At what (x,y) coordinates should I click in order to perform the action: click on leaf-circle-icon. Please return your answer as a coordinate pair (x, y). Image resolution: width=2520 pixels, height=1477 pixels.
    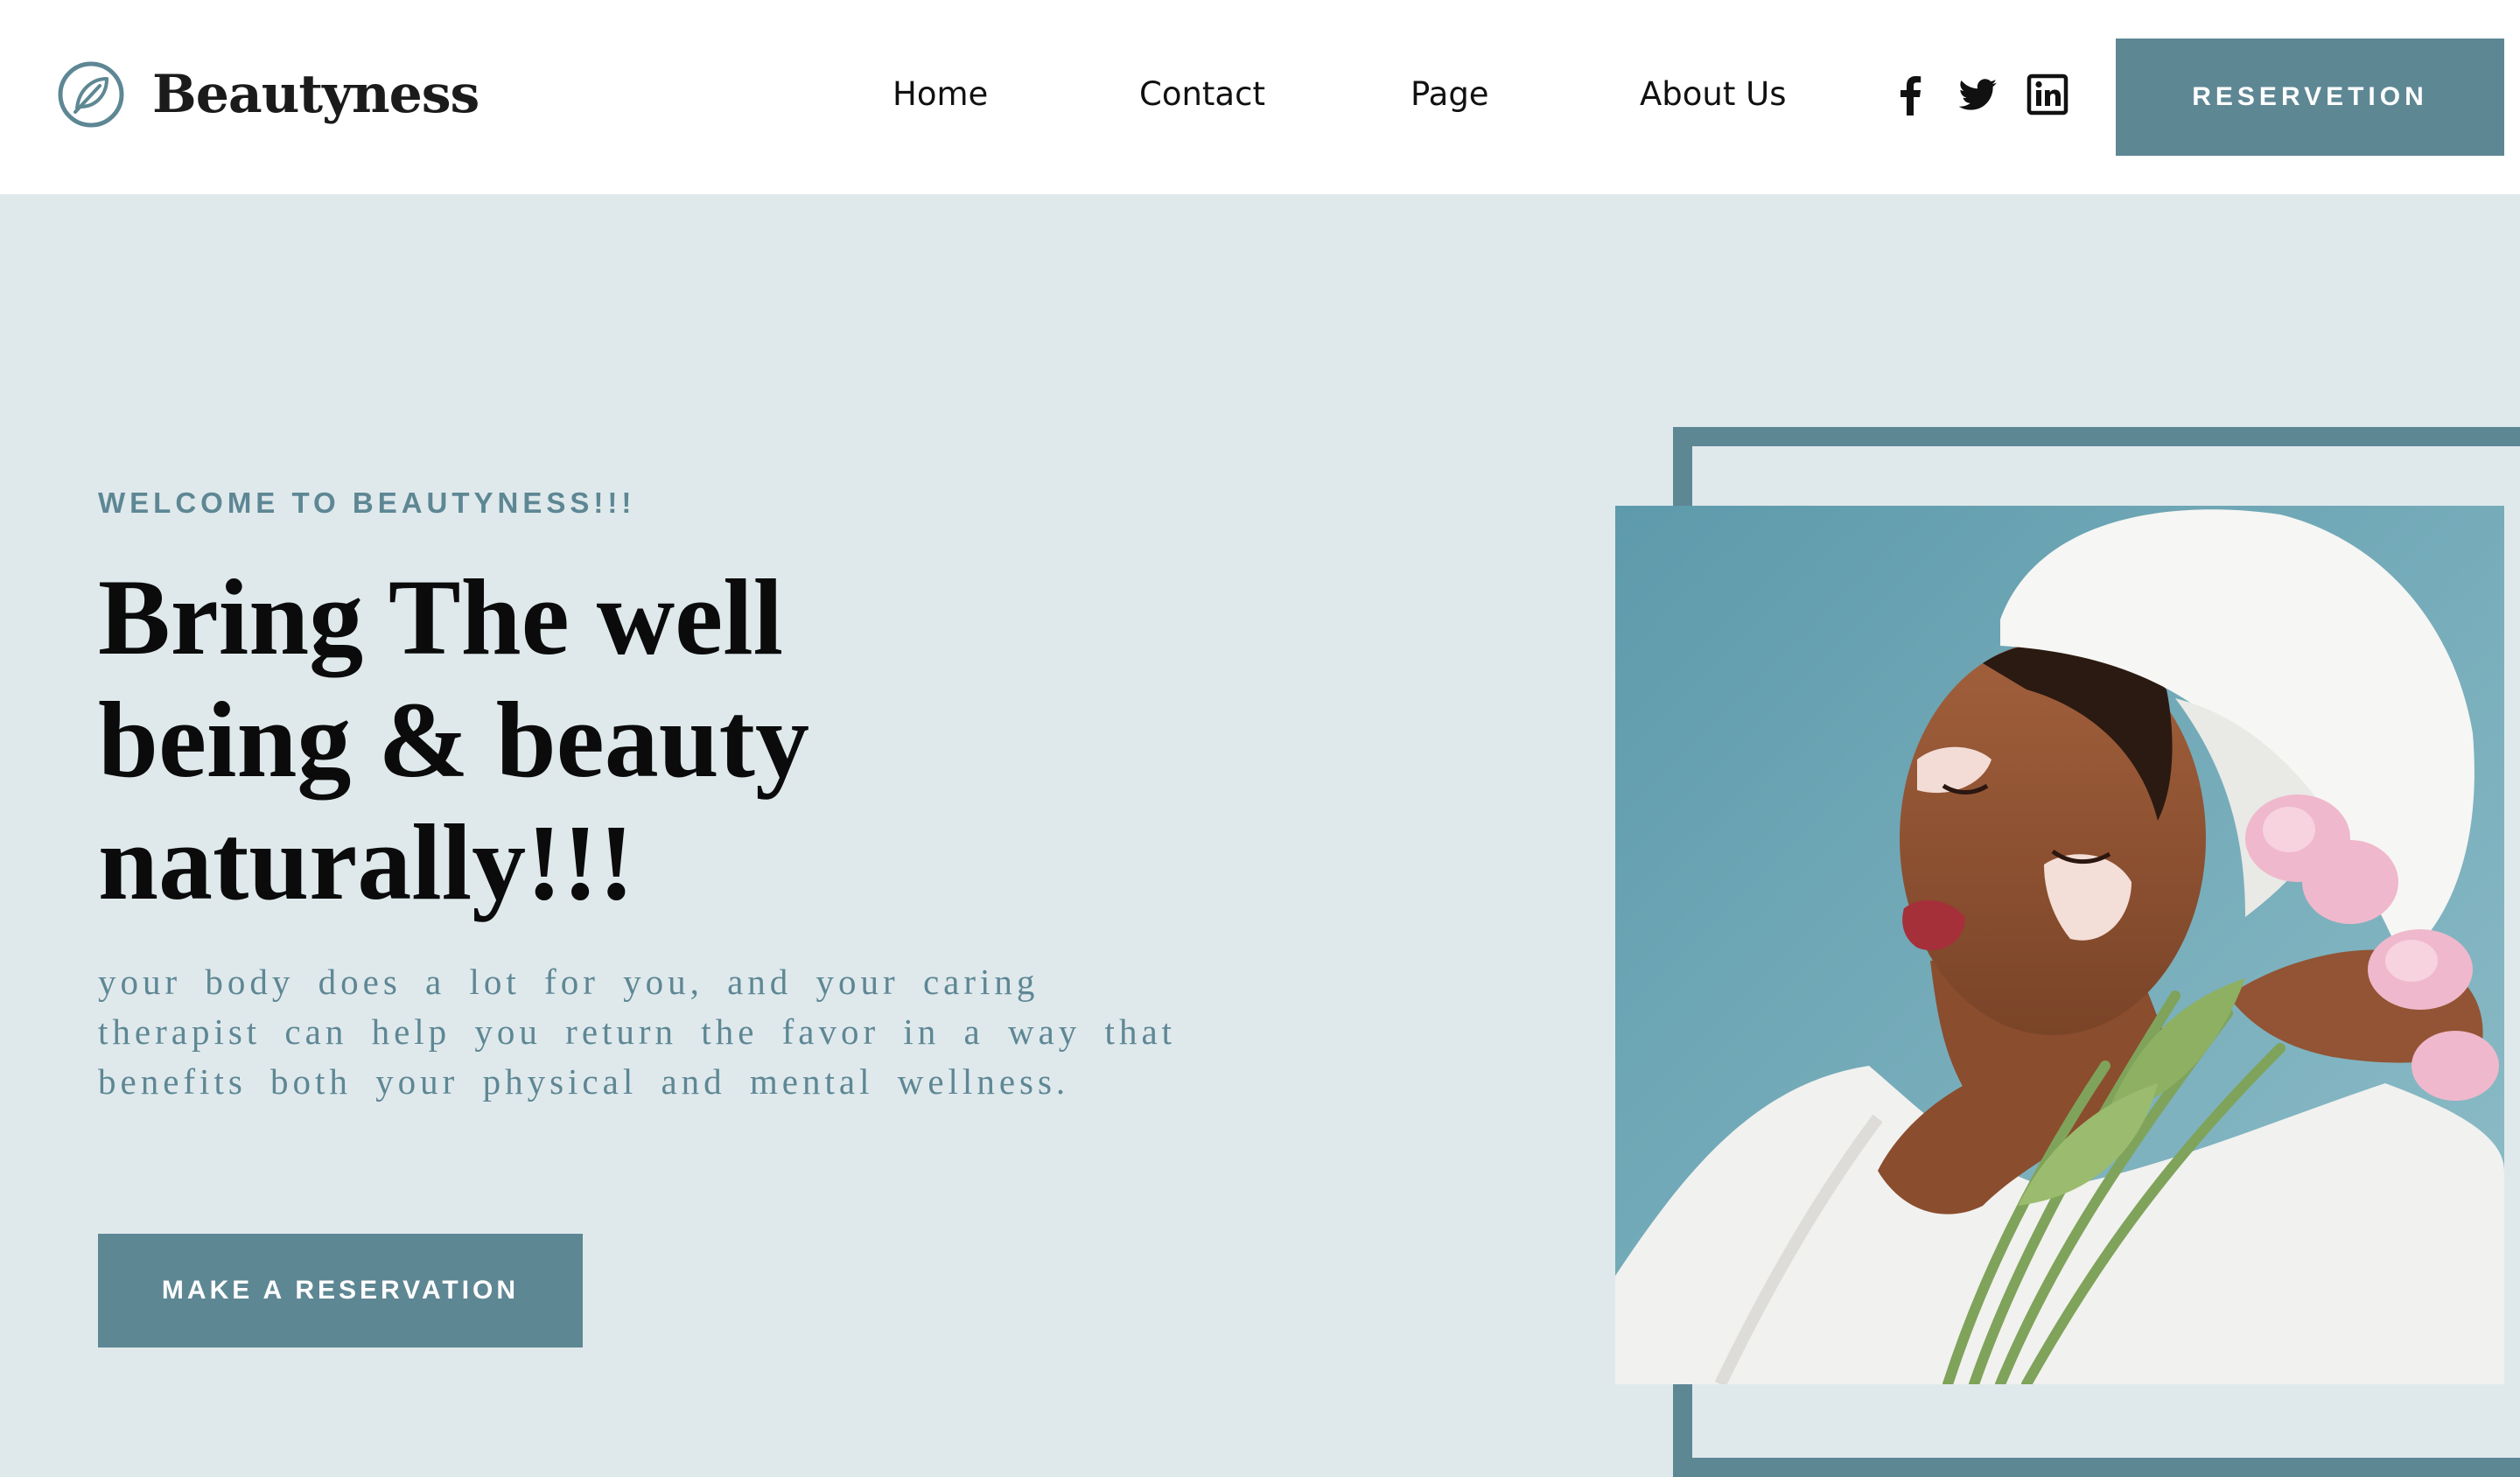
    Looking at the image, I should click on (91, 94).